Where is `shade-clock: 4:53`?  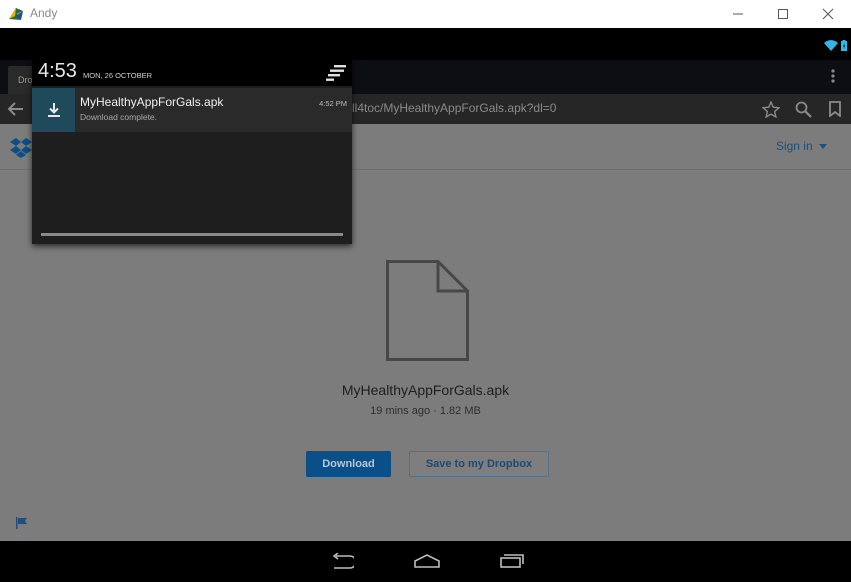 shade-clock: 4:53 is located at coordinates (57, 71).